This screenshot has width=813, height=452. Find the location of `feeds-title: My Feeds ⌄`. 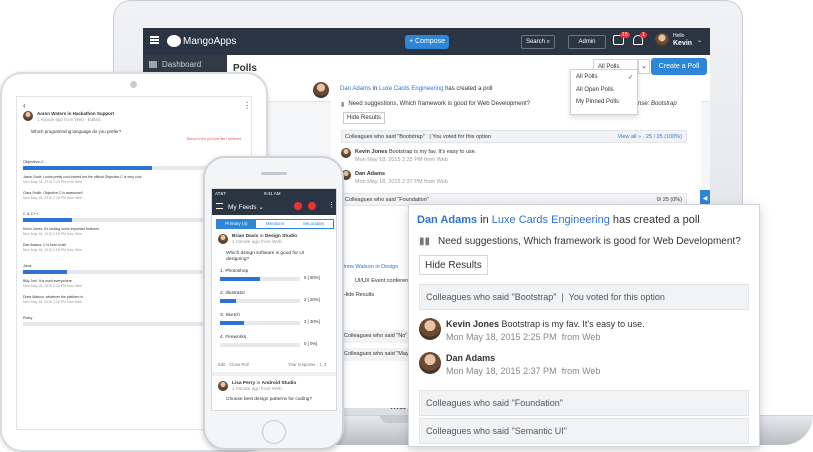

feeds-title: My Feeds ⌄ is located at coordinates (246, 207).